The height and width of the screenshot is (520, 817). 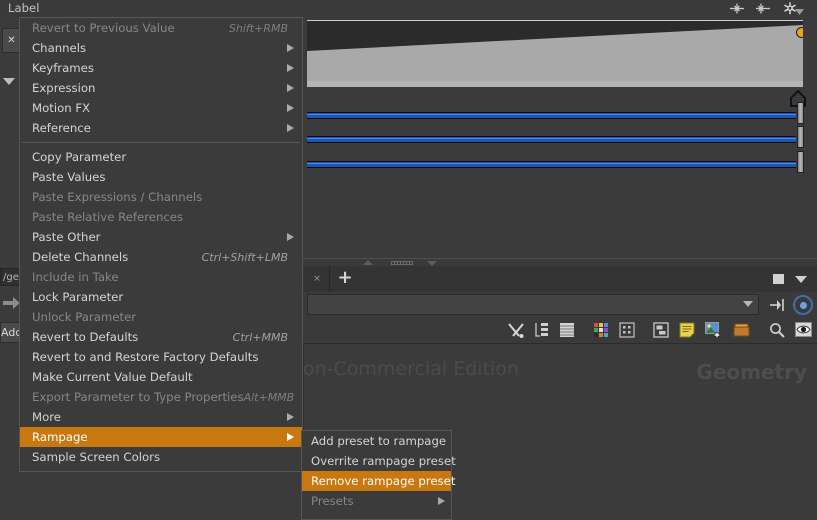 I want to click on menu-item-label: Presets, so click(x=332, y=501).